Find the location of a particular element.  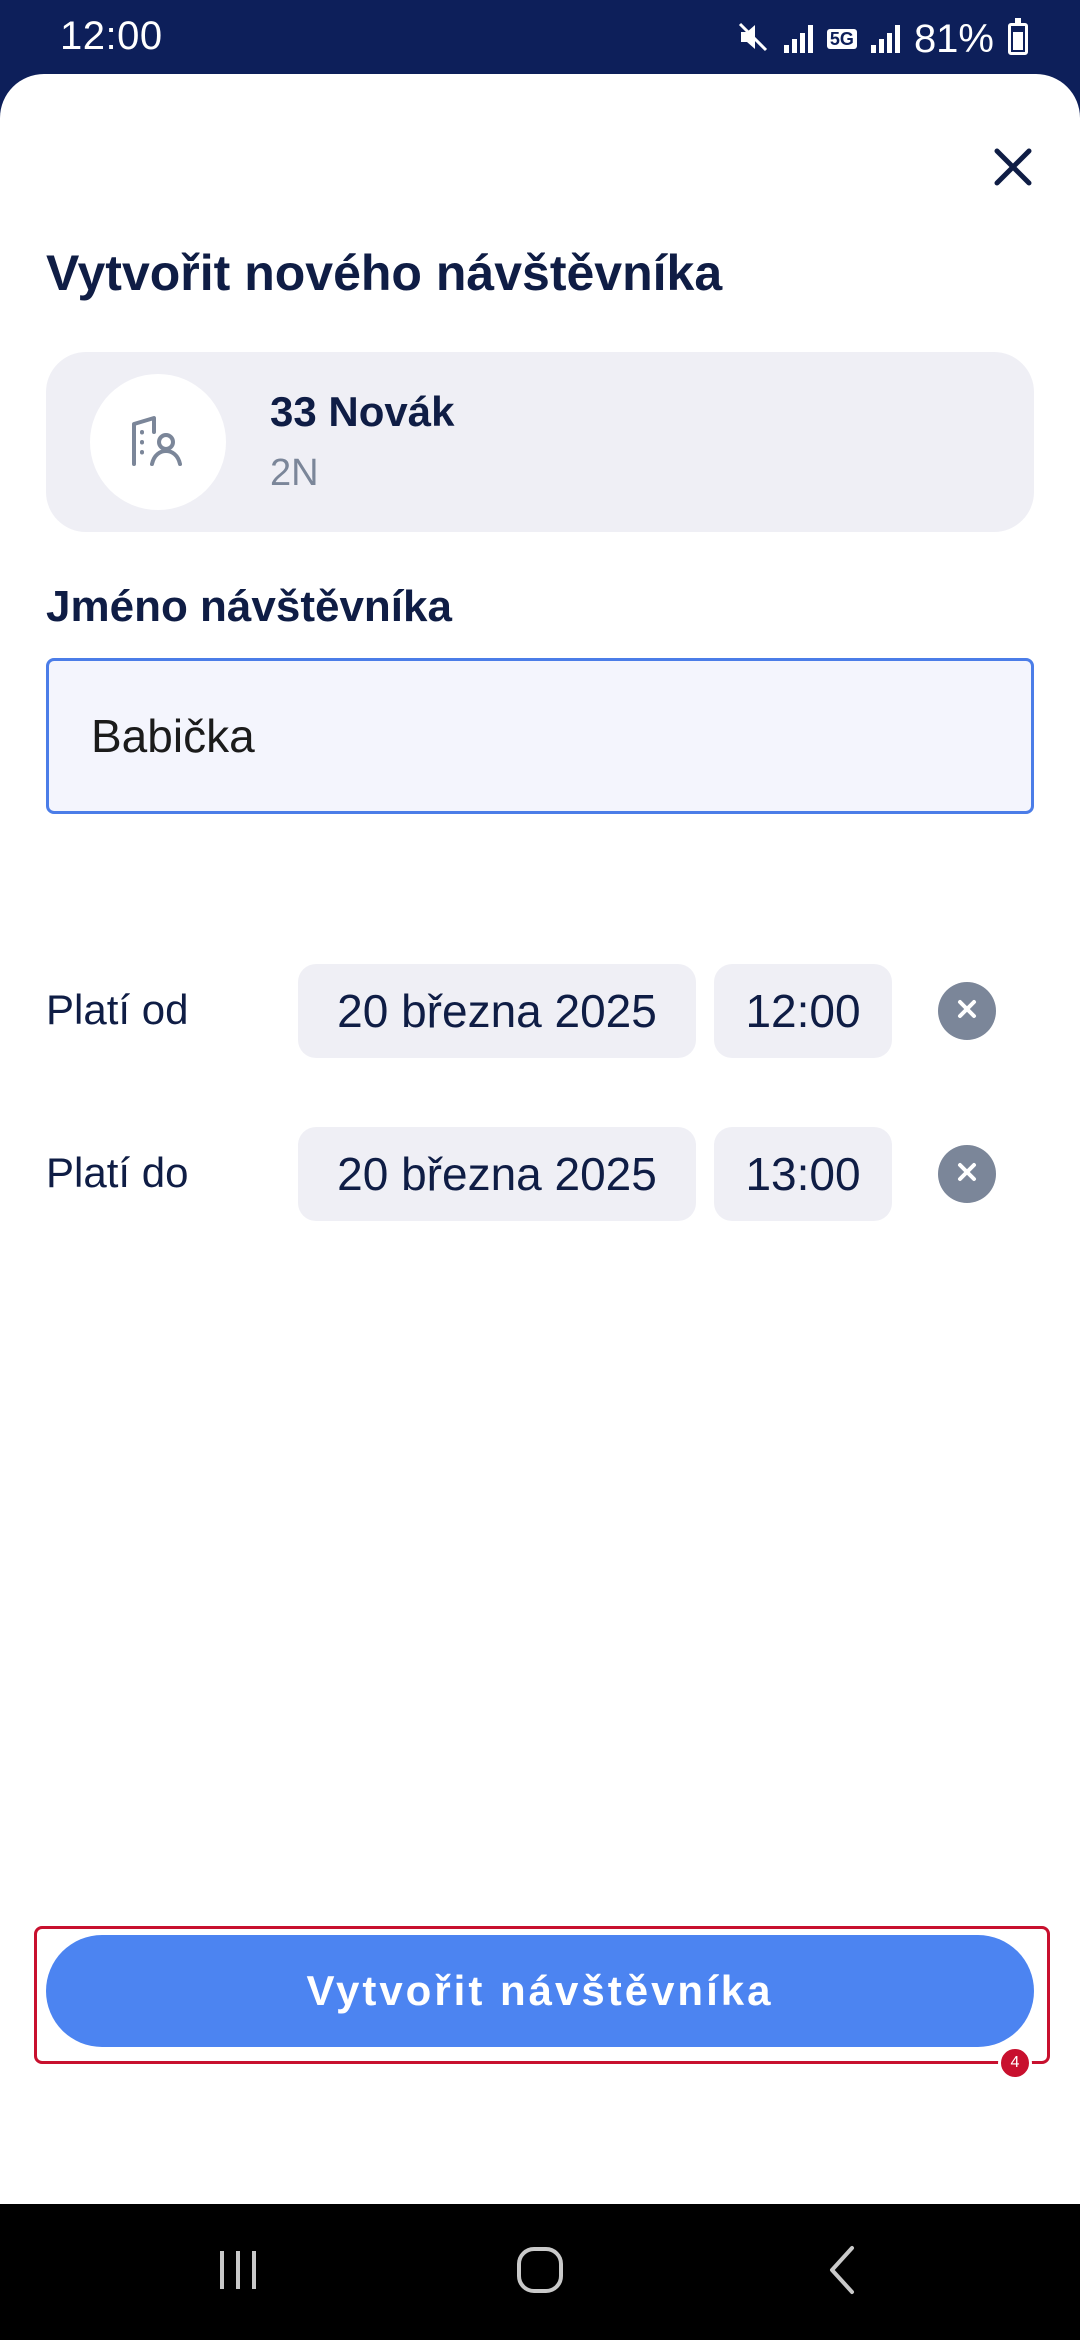

back-icon is located at coordinates (842, 2272).